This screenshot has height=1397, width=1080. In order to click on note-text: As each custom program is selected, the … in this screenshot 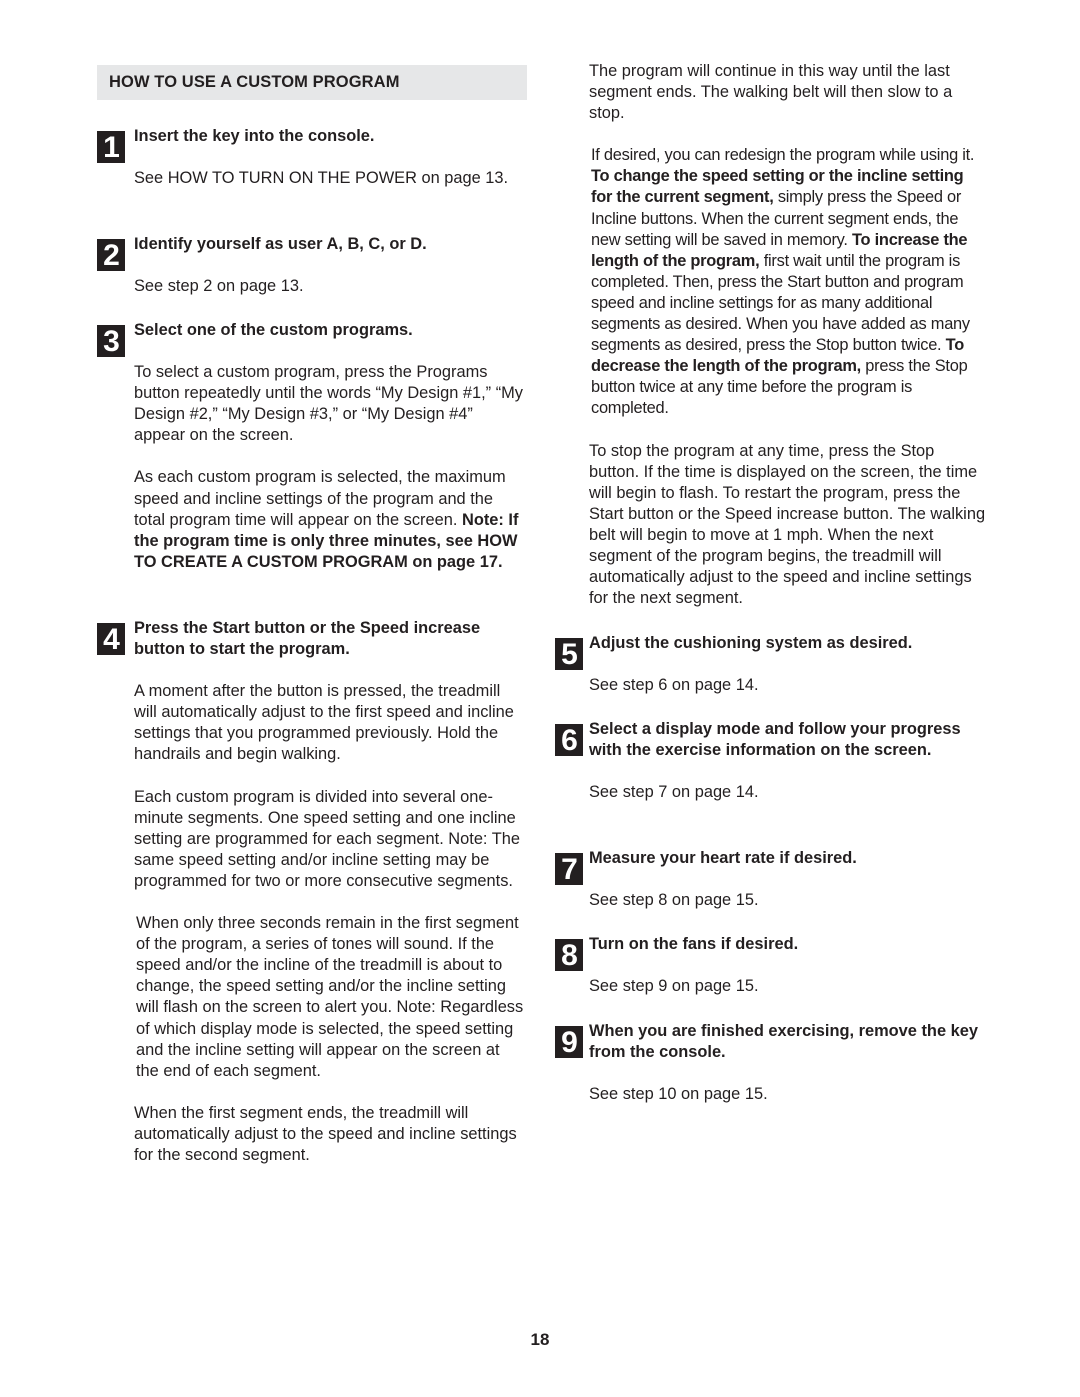, I will do `click(320, 498)`.